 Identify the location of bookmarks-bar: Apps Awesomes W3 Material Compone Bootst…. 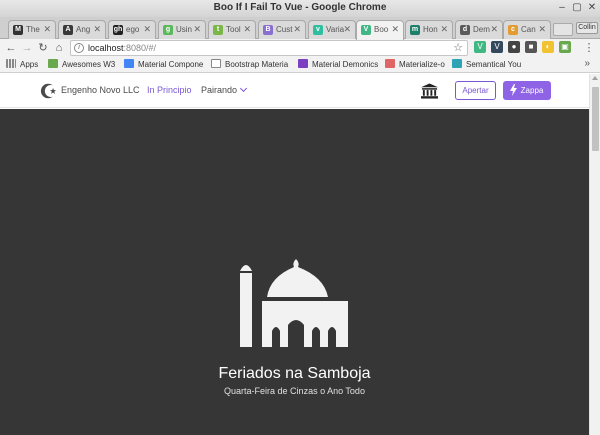
(300, 65).